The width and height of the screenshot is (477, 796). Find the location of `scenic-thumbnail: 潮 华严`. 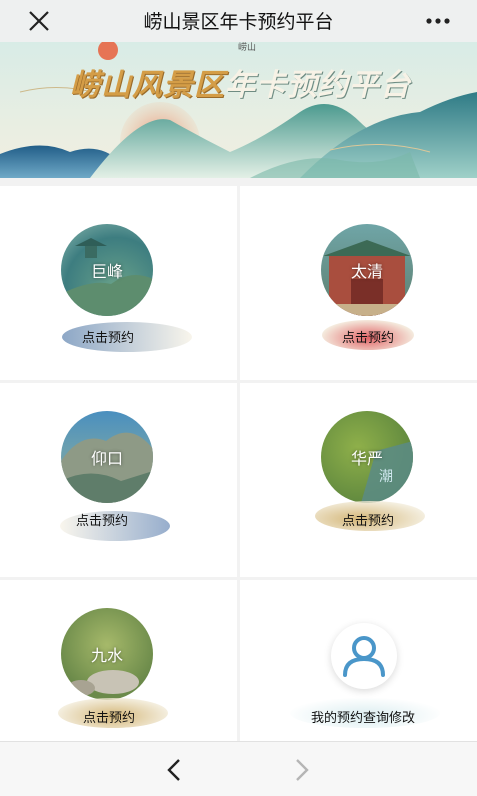

scenic-thumbnail: 潮 华严 is located at coordinates (367, 457).